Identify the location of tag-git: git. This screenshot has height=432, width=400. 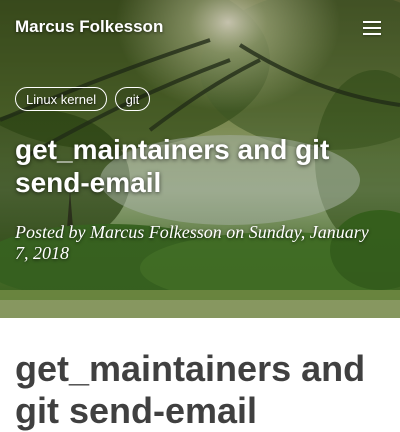
(132, 99).